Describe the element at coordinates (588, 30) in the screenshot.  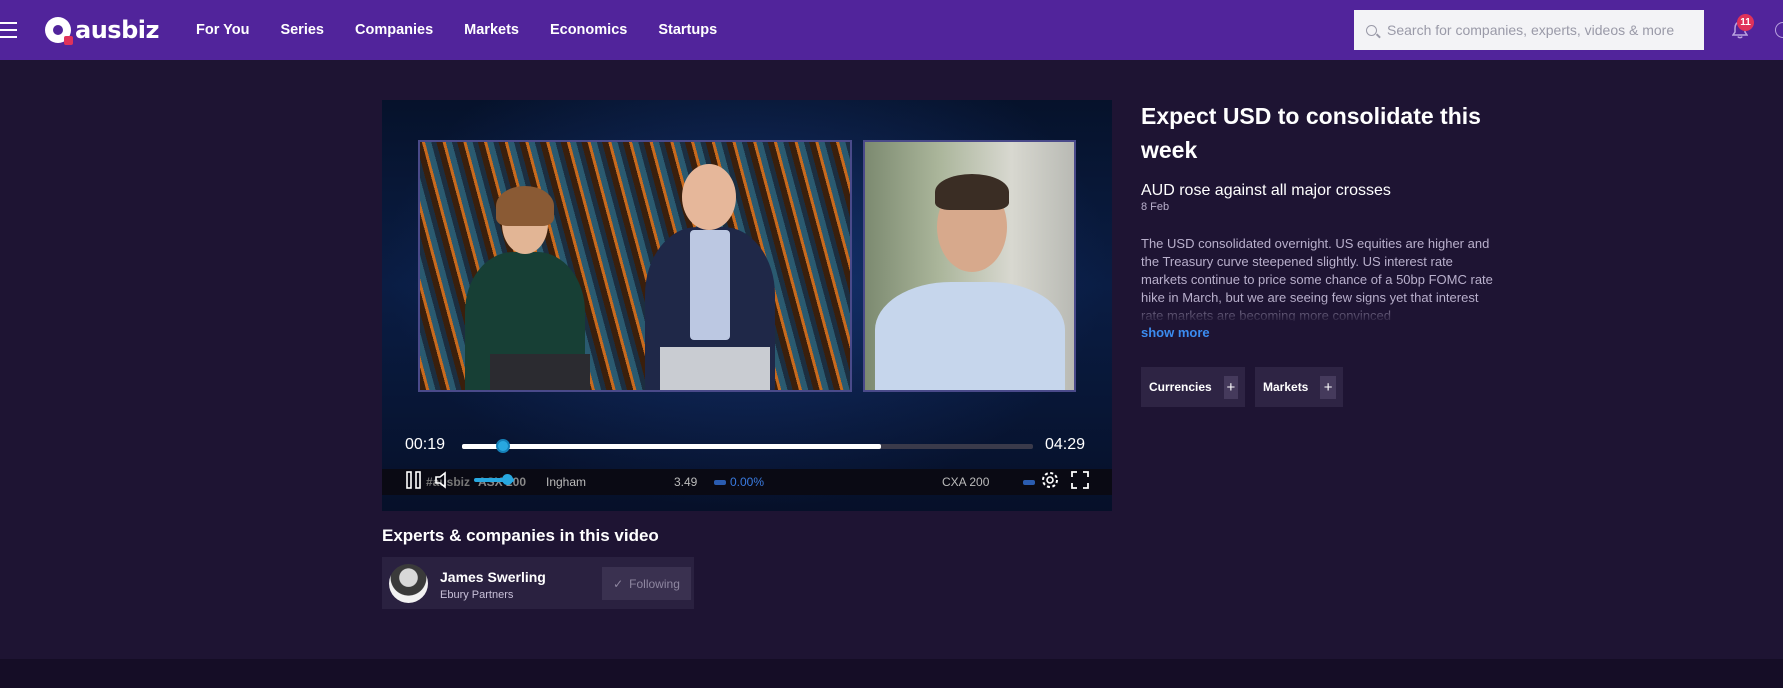
I see `nav-item-economics: Economics` at that location.